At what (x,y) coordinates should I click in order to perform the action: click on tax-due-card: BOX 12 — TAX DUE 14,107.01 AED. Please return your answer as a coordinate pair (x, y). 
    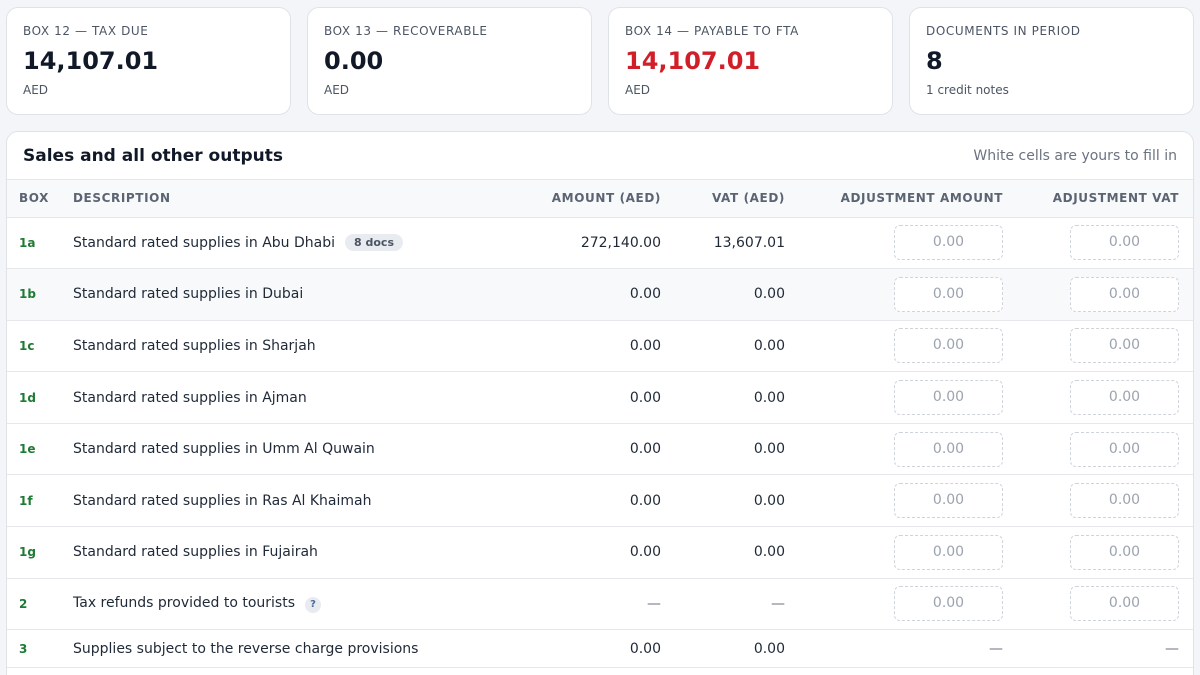
    Looking at the image, I should click on (148, 61).